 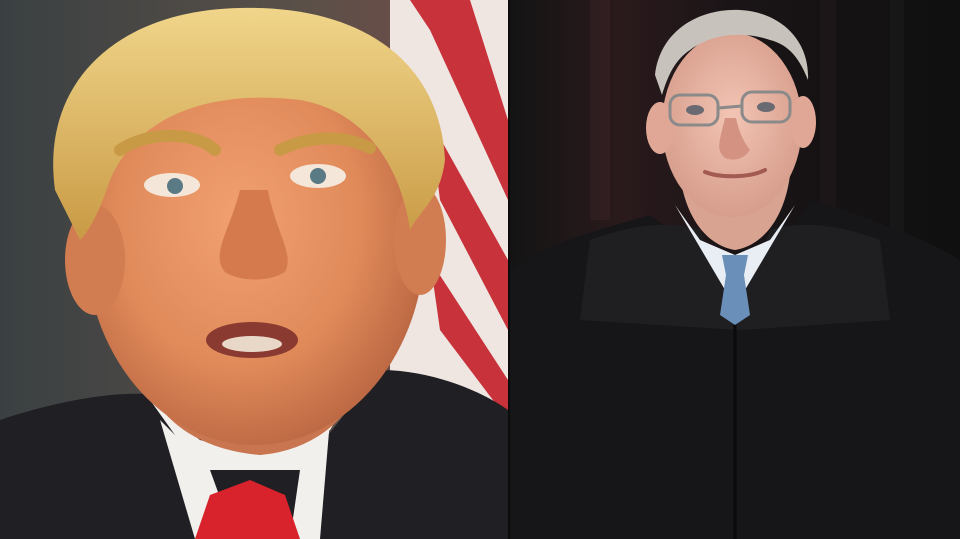 What do you see at coordinates (803, 122) in the screenshot?
I see `right-ear` at bounding box center [803, 122].